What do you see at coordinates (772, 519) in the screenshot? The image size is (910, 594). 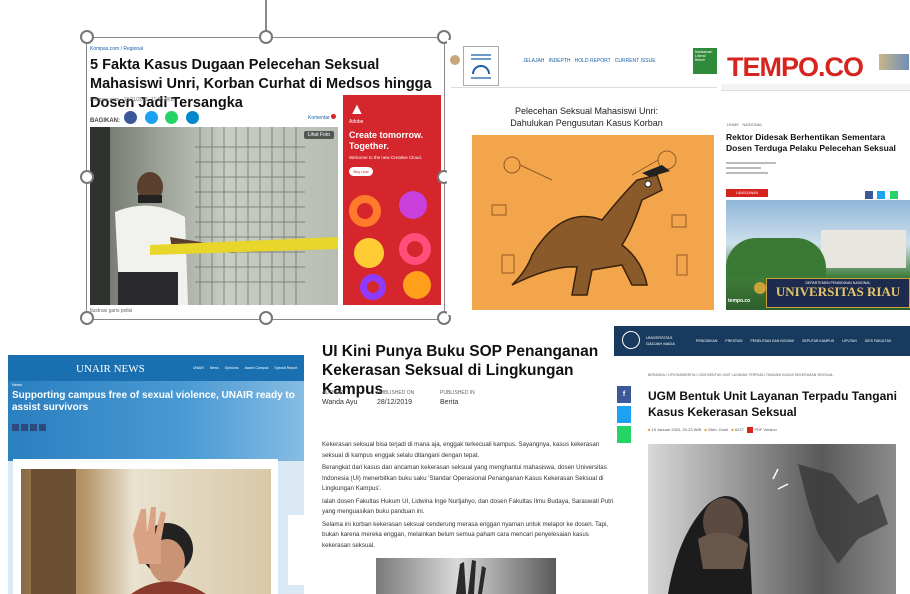 I see `ugm-photo` at bounding box center [772, 519].